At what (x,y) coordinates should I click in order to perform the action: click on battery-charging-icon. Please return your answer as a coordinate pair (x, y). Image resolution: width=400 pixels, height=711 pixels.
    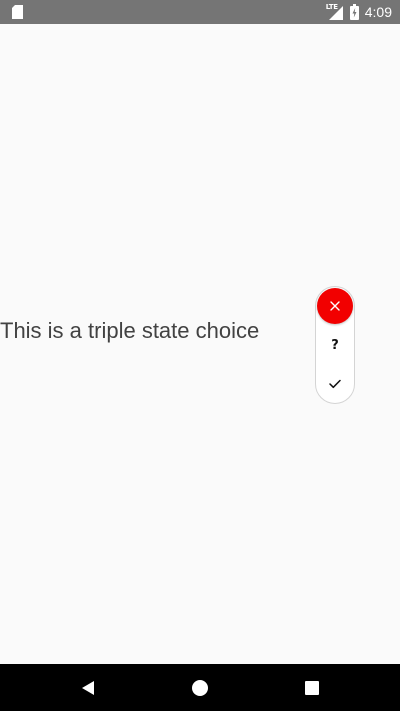
    Looking at the image, I should click on (354, 12).